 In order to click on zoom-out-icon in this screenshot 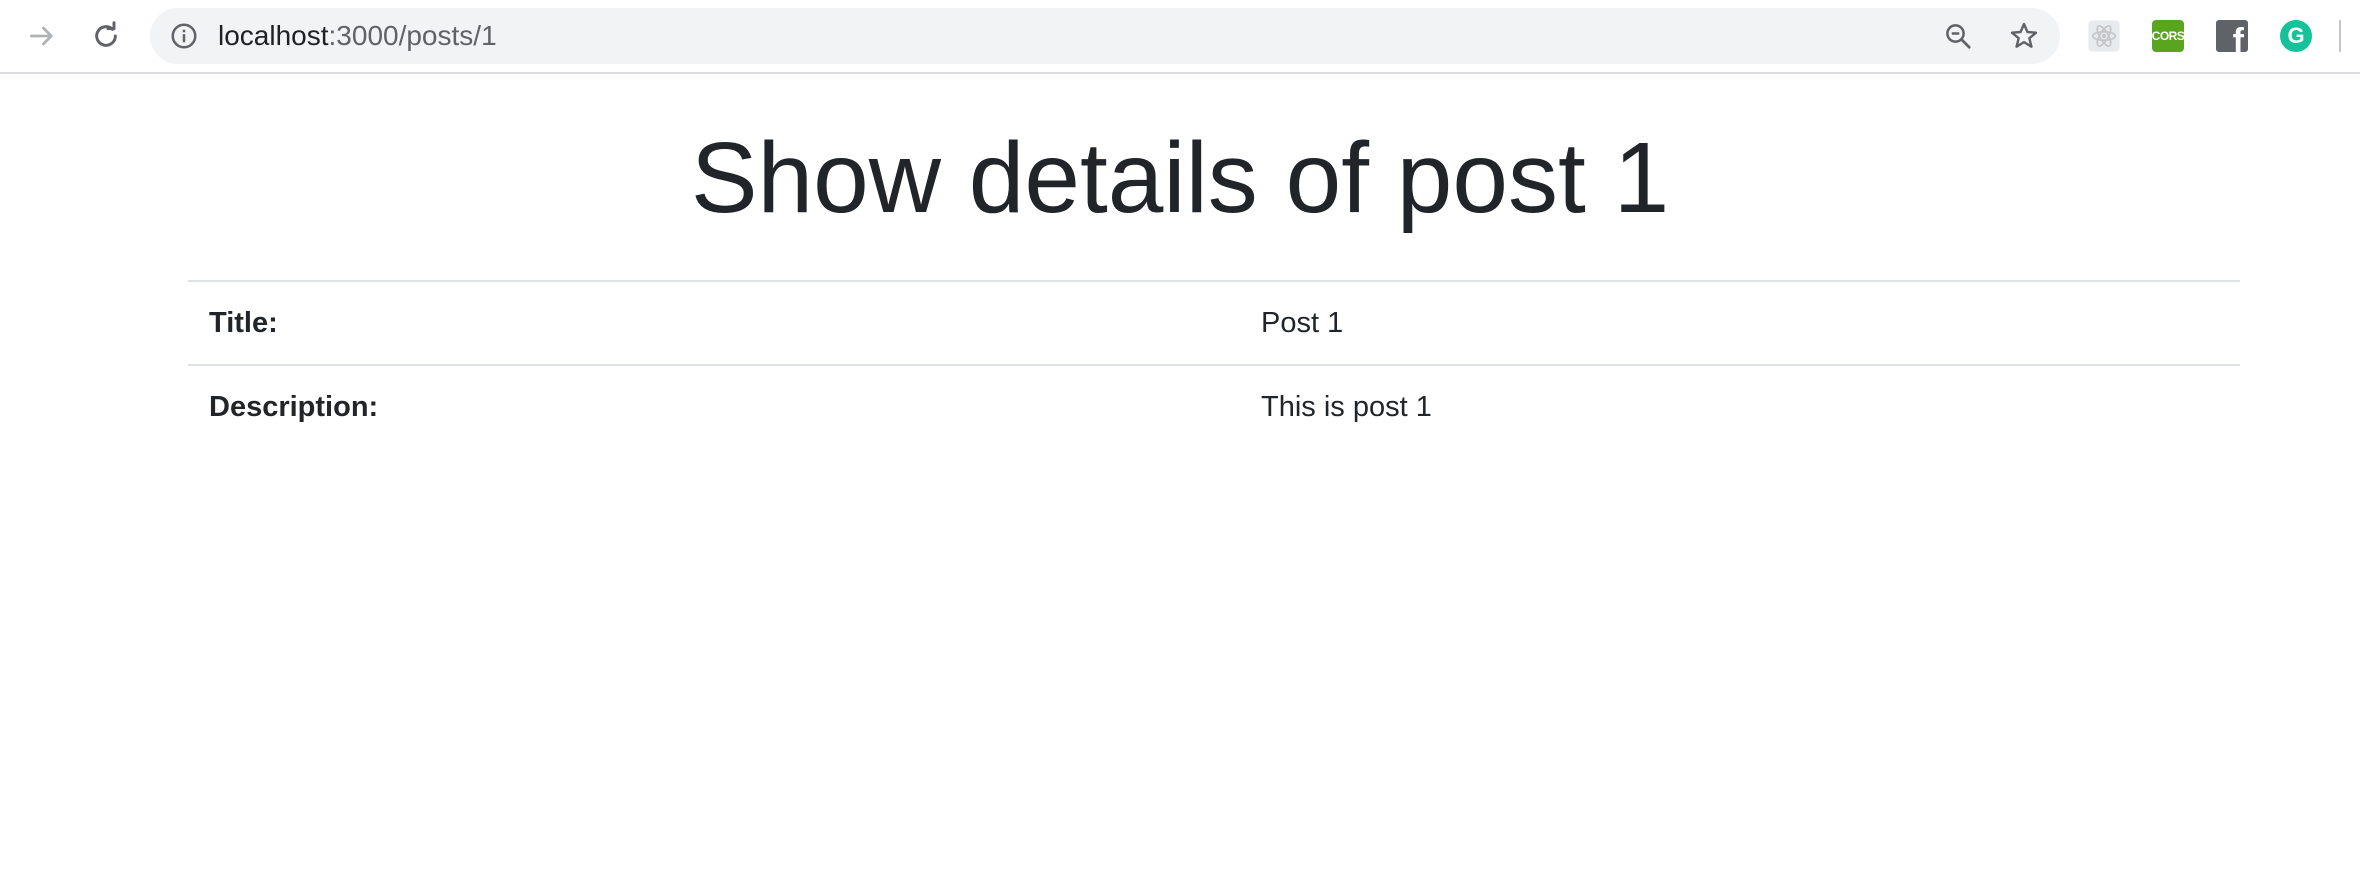, I will do `click(1958, 36)`.